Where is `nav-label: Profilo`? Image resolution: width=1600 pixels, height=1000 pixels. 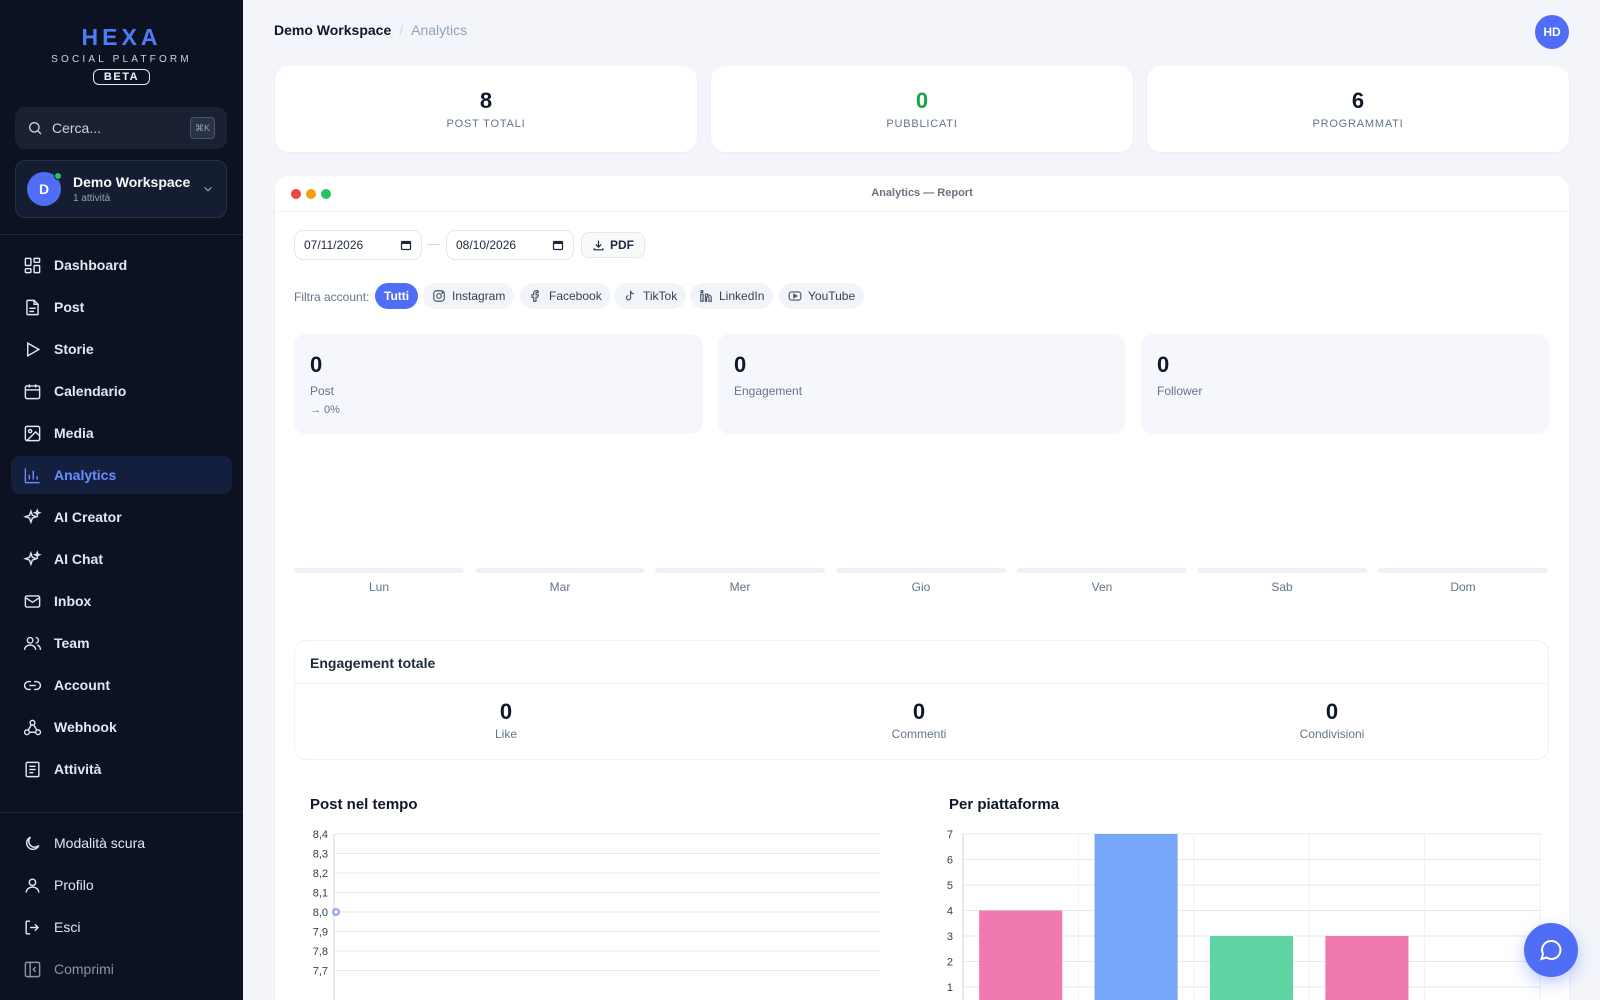 nav-label: Profilo is located at coordinates (74, 885).